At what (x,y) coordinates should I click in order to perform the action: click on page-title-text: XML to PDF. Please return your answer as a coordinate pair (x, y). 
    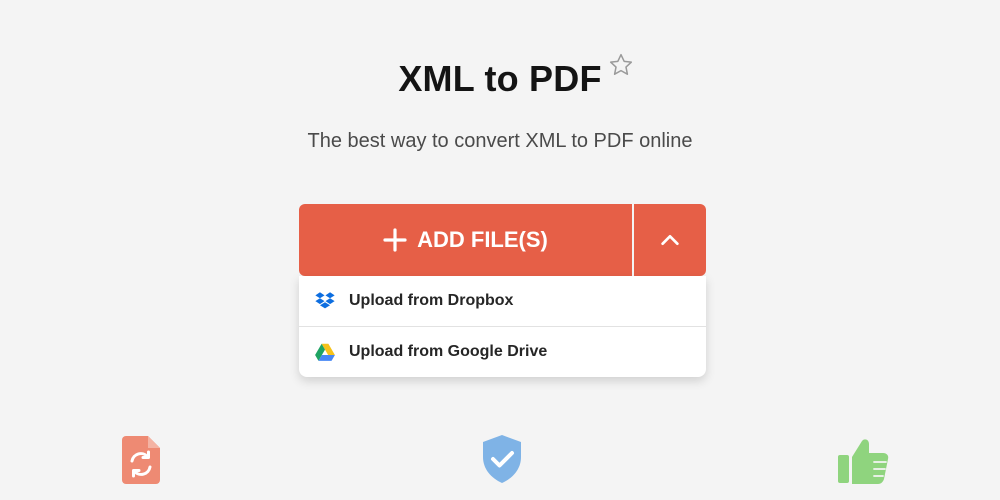
    Looking at the image, I should click on (500, 78).